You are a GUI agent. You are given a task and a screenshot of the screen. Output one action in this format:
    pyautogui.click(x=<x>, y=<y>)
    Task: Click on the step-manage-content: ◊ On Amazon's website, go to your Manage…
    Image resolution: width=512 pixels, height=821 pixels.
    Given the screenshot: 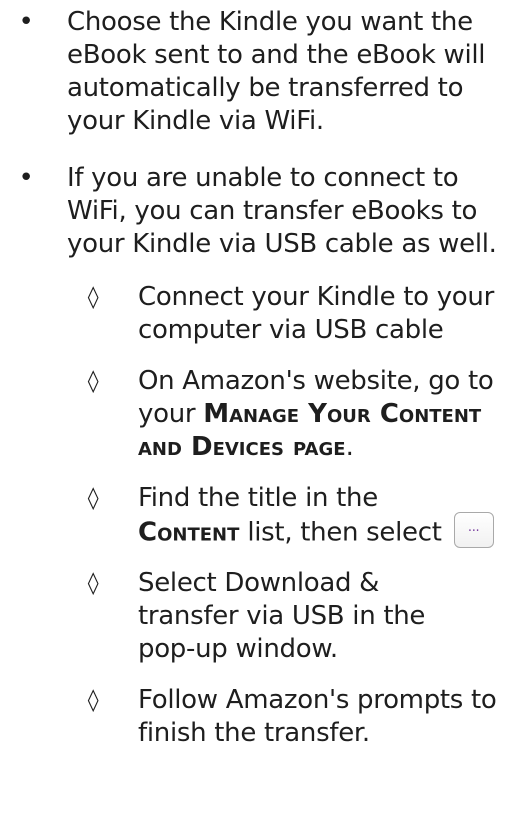 What is the action you would take?
    pyautogui.click(x=256, y=414)
    